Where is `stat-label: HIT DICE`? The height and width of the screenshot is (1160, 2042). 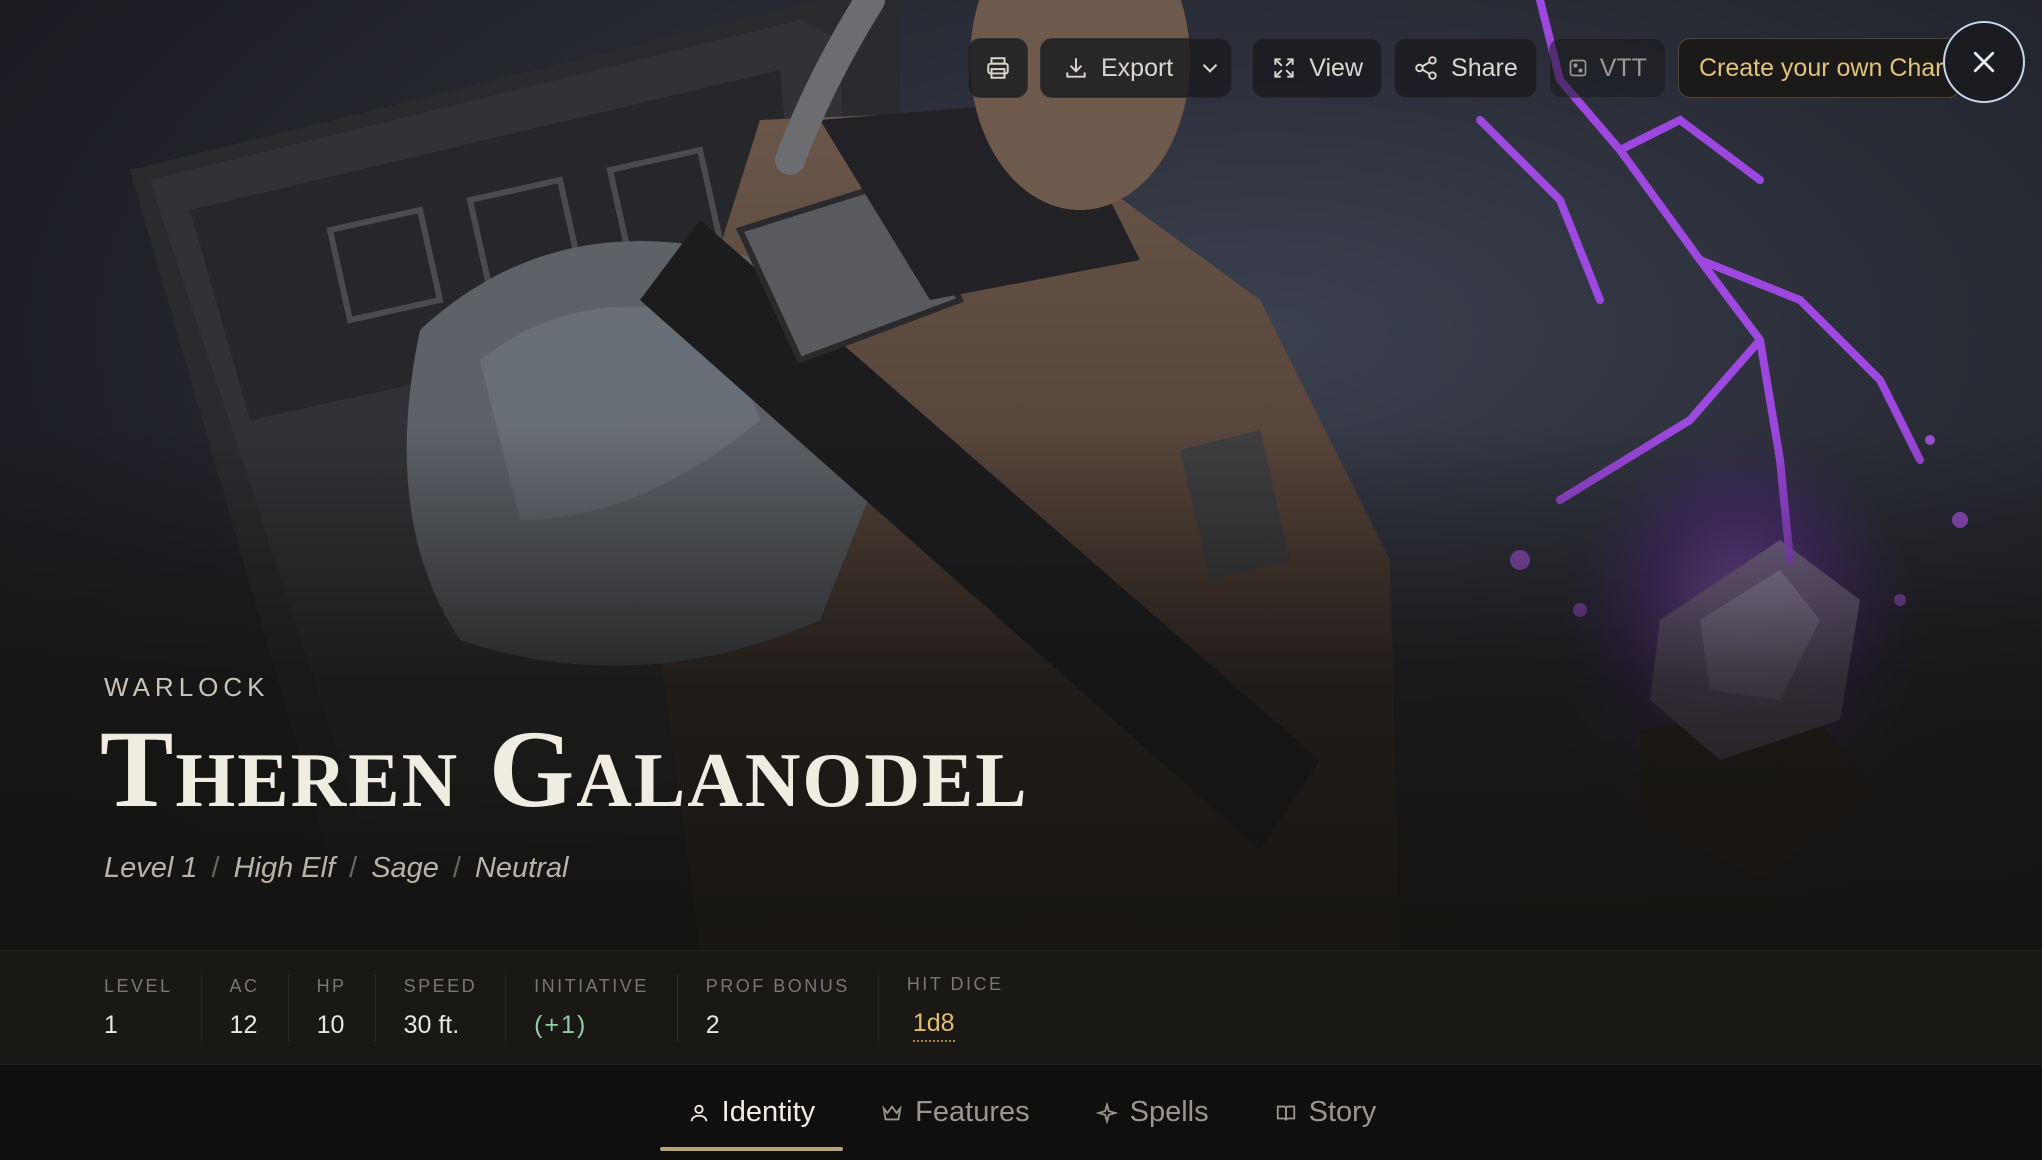
stat-label: HIT DICE is located at coordinates (955, 983).